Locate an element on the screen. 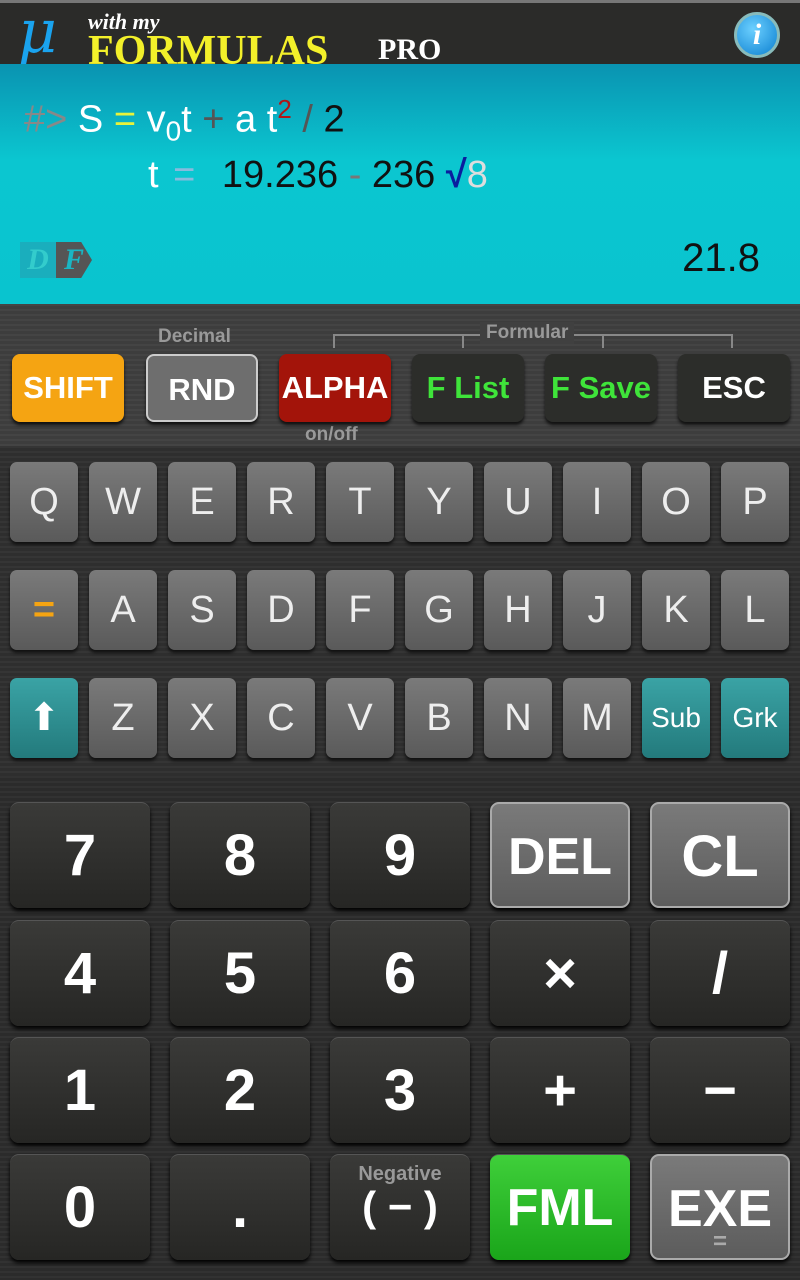  key-i: I is located at coordinates (597, 502).